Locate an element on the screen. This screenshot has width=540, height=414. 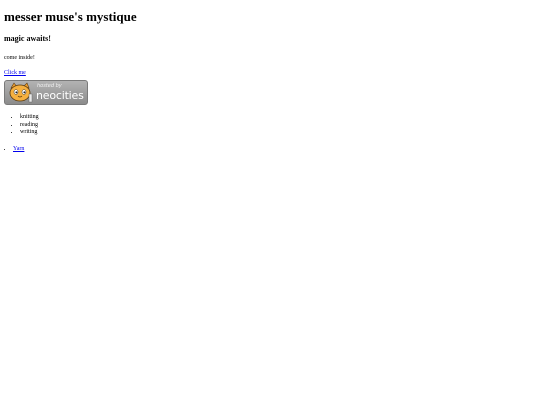
links-list: Yarn is located at coordinates (270, 149).